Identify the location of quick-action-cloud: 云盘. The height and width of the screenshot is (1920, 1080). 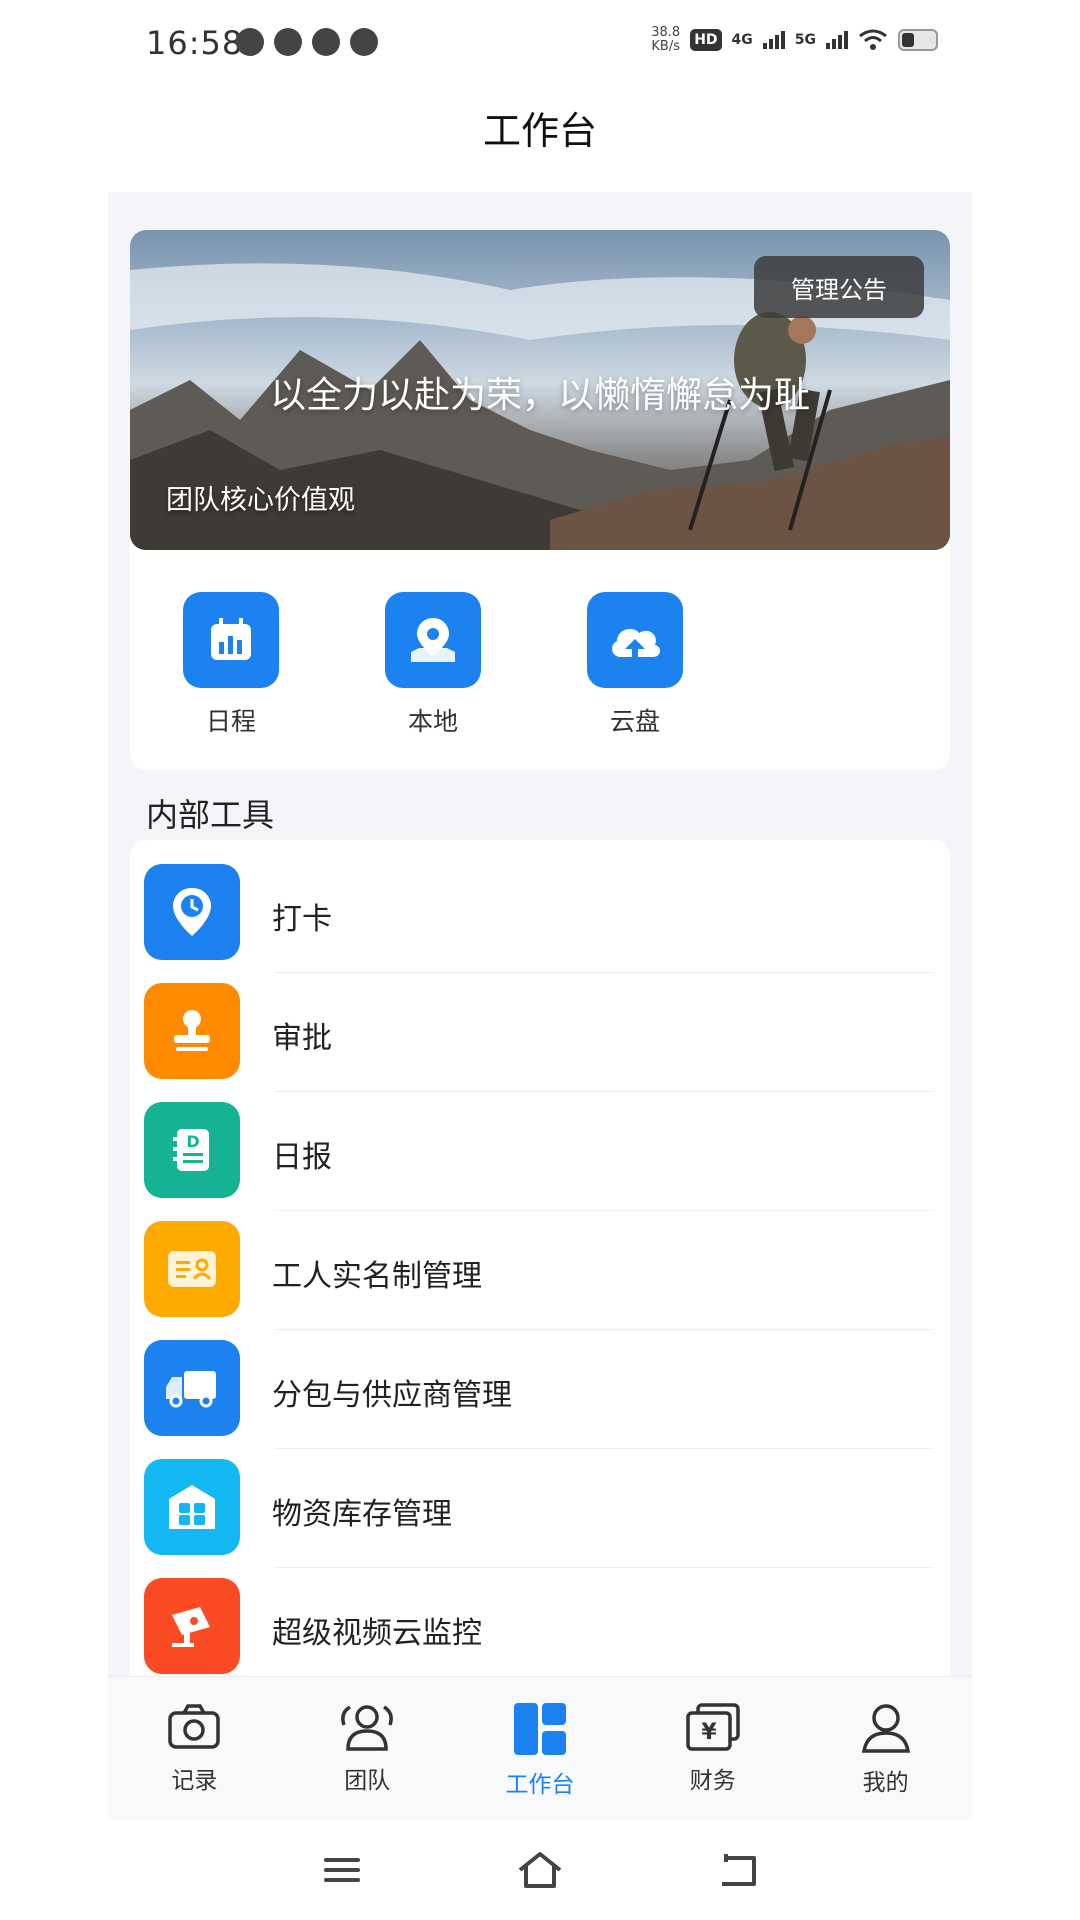
(635, 665).